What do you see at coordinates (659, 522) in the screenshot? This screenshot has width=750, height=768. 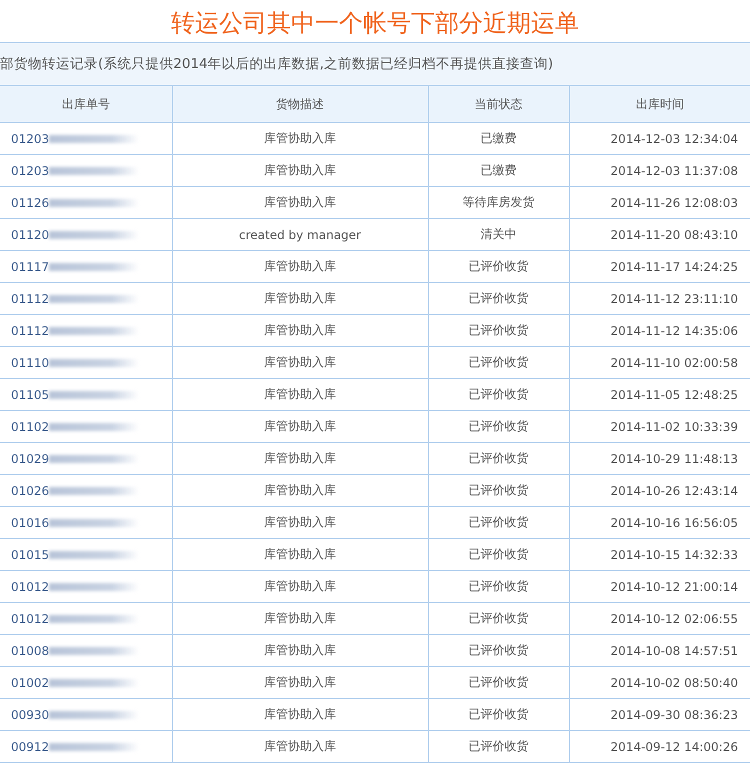 I see `table-cell: 2014-10-16 16:56:05` at bounding box center [659, 522].